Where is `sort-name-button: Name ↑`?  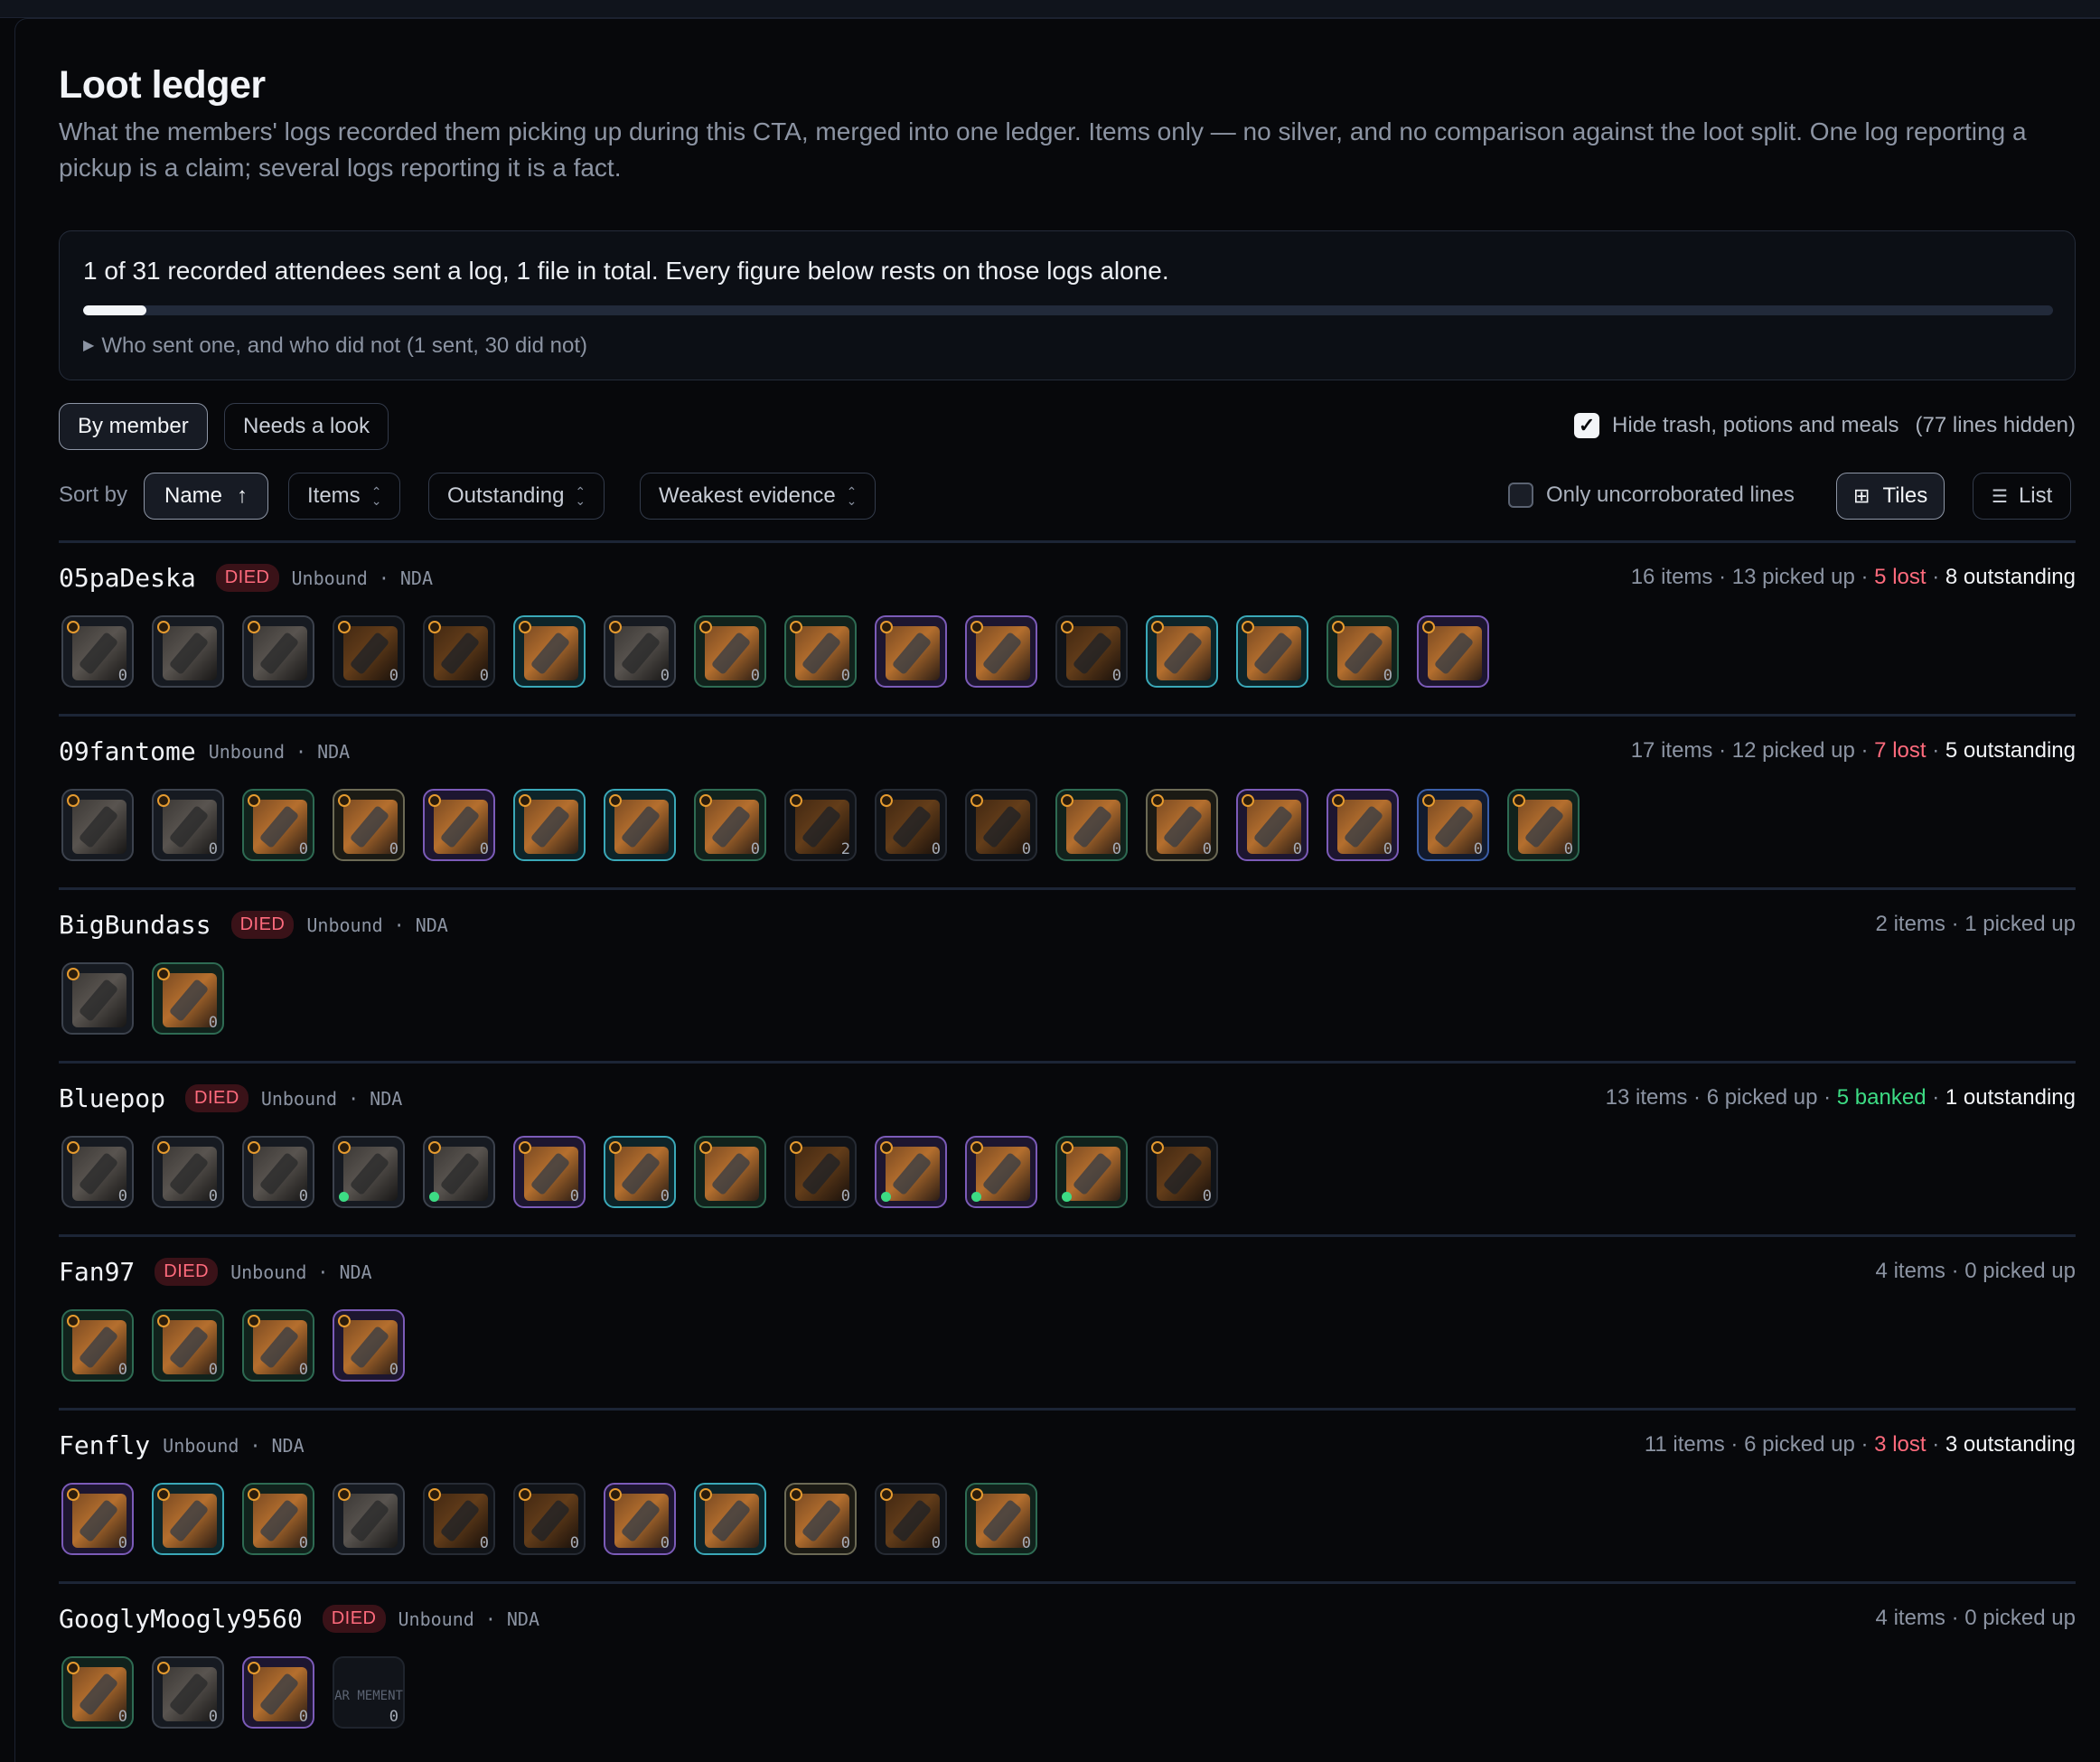
sort-name-button: Name ↑ is located at coordinates (206, 496).